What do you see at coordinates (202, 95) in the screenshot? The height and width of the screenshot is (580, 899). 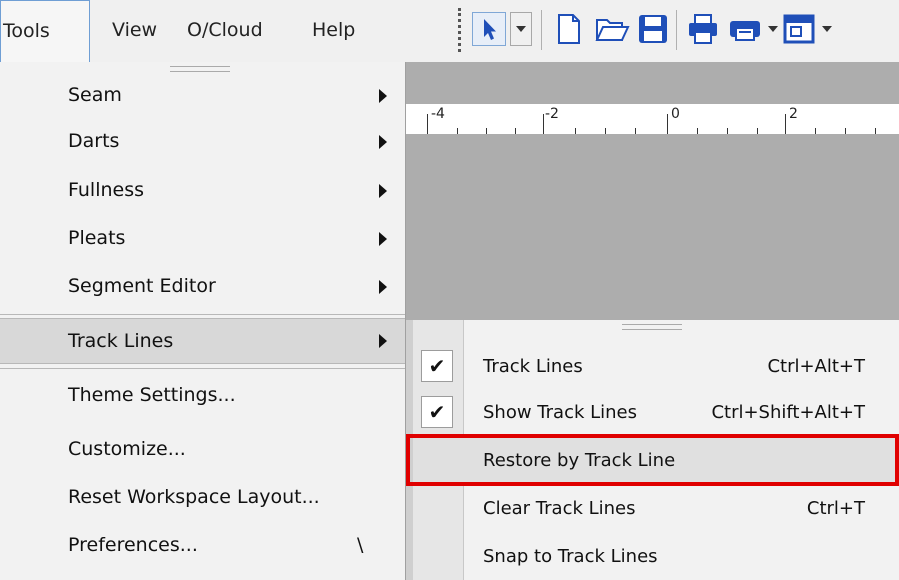 I see `menu-item-seam: Seam` at bounding box center [202, 95].